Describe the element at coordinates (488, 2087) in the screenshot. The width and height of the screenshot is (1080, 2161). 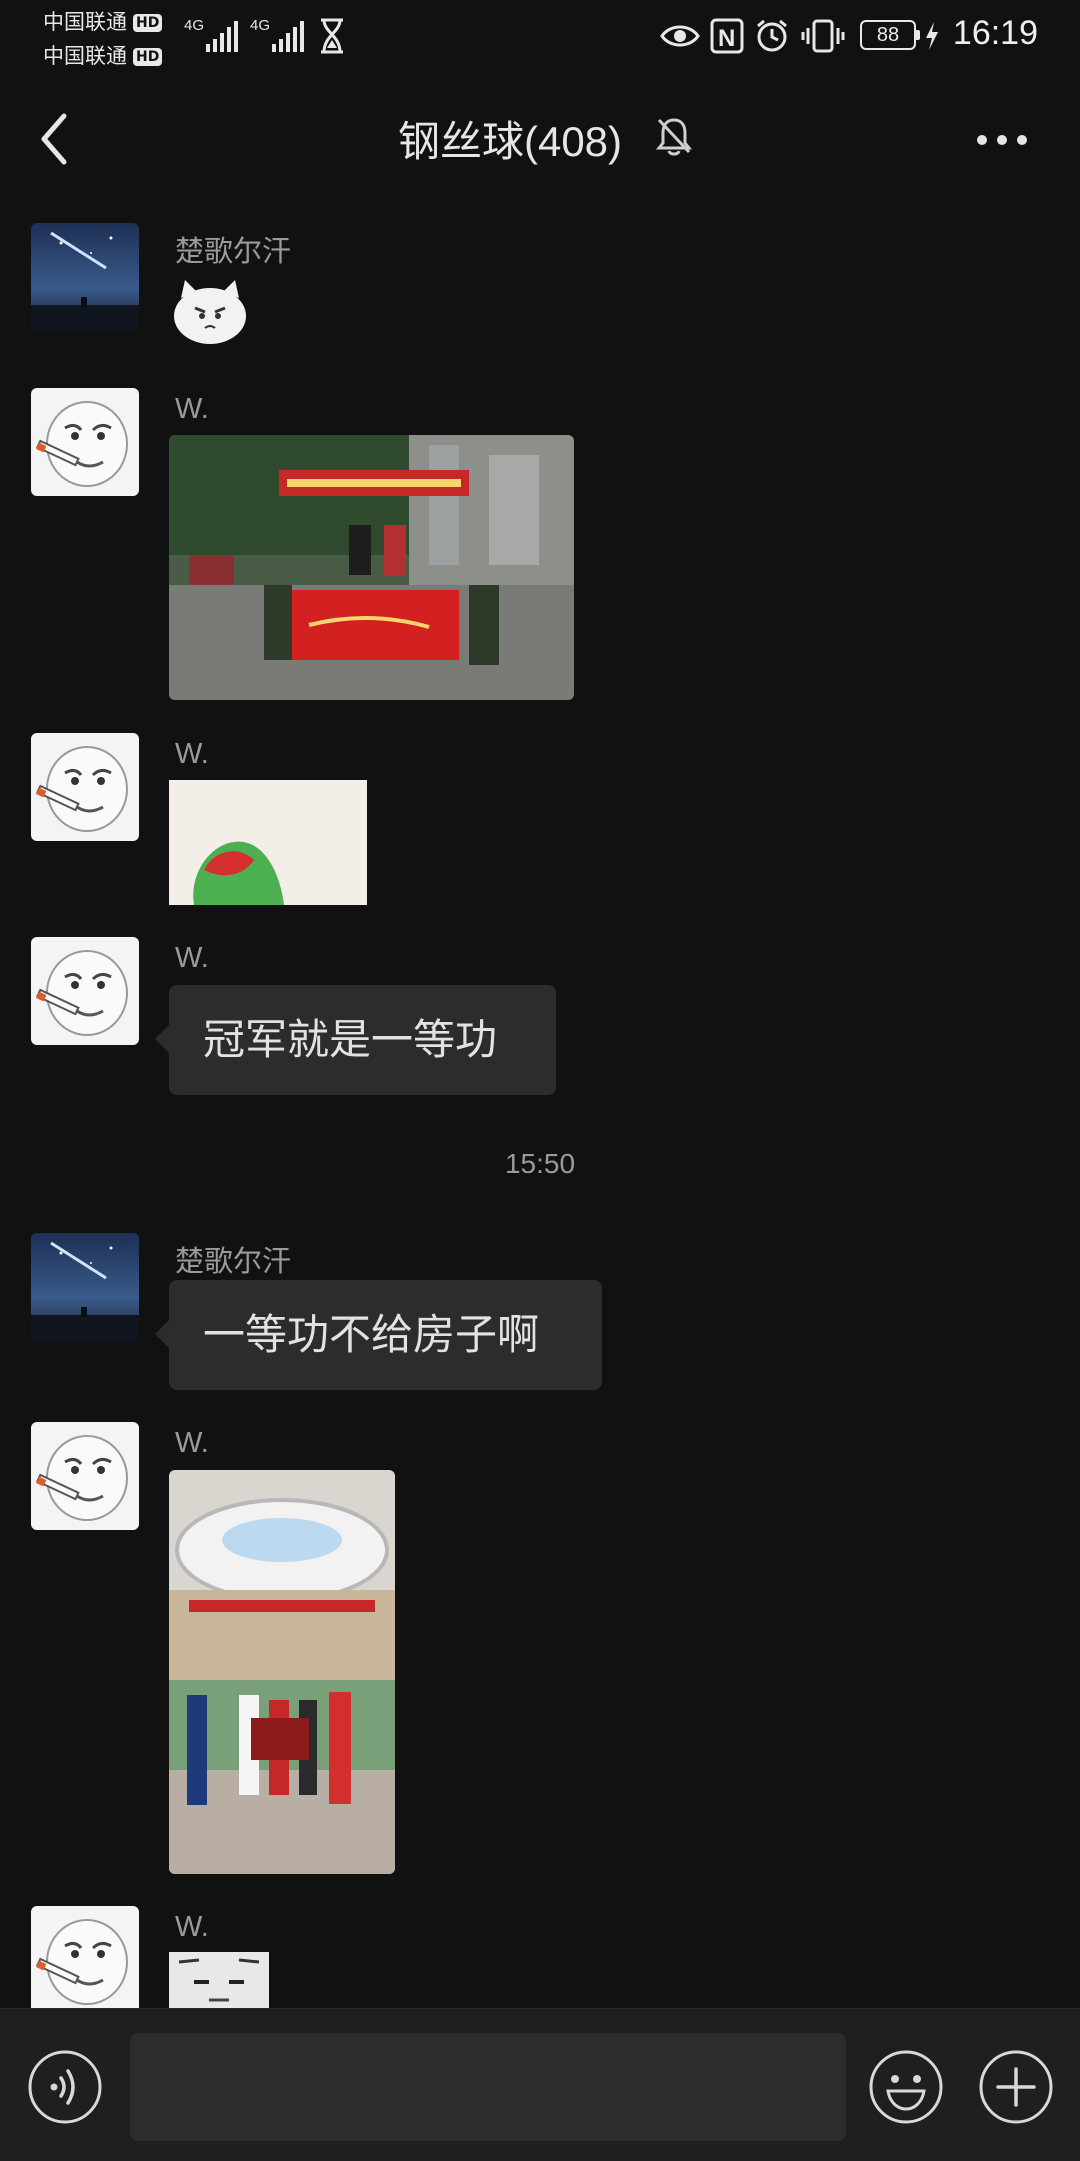
I see `message-input` at that location.